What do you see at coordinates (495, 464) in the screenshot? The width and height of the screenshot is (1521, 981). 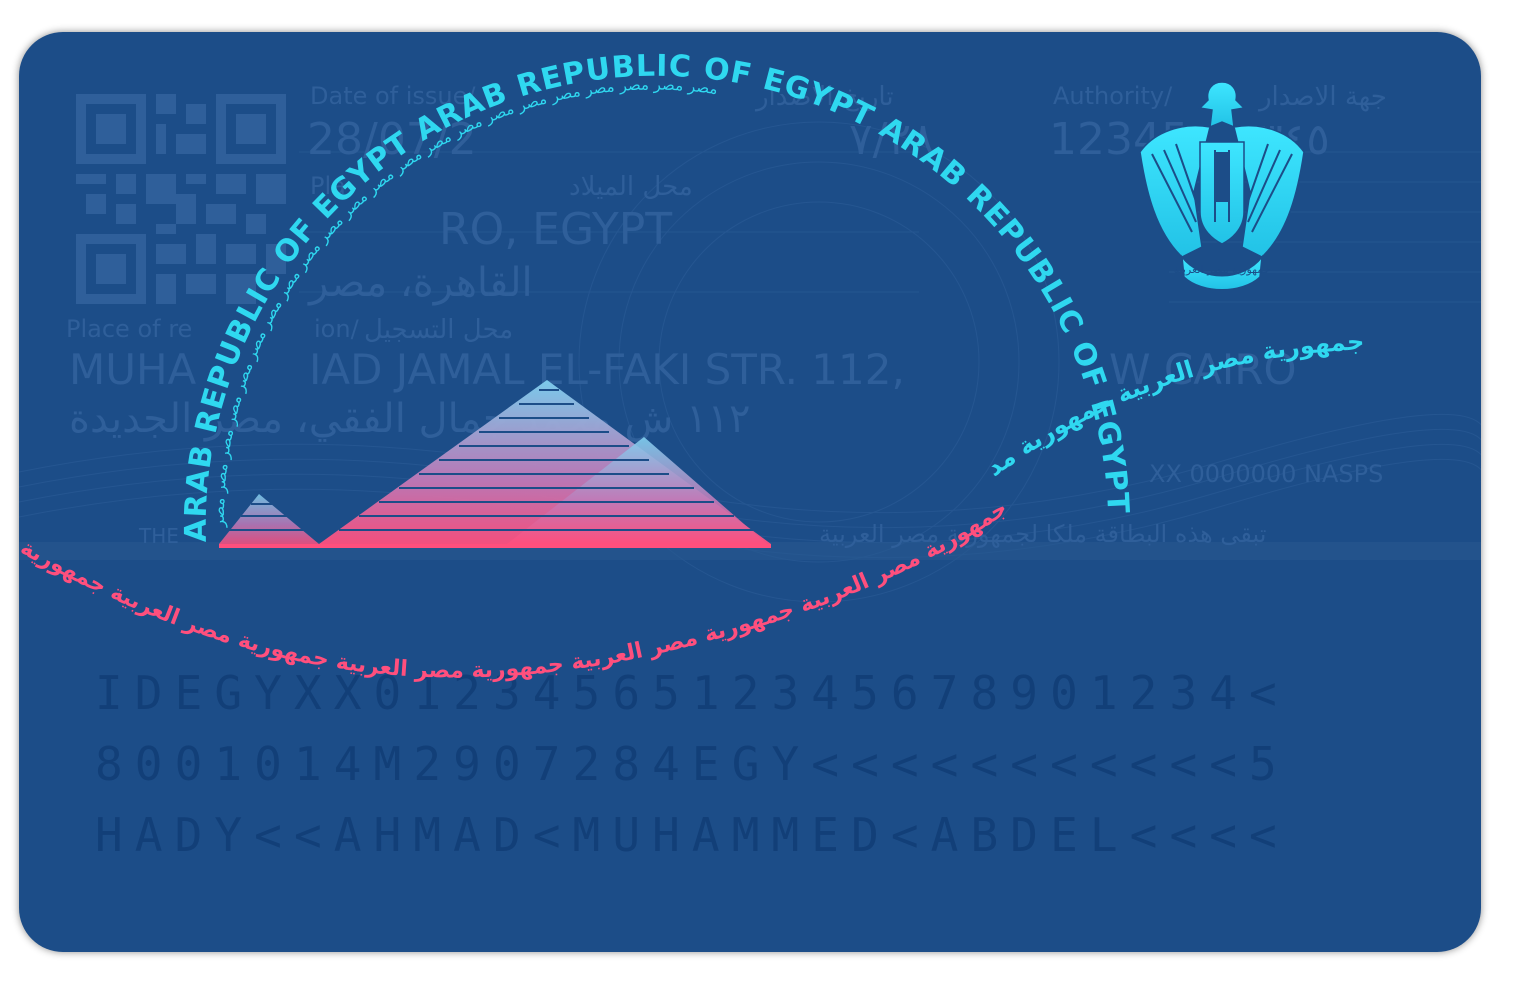 I see `pyramids-illustration` at bounding box center [495, 464].